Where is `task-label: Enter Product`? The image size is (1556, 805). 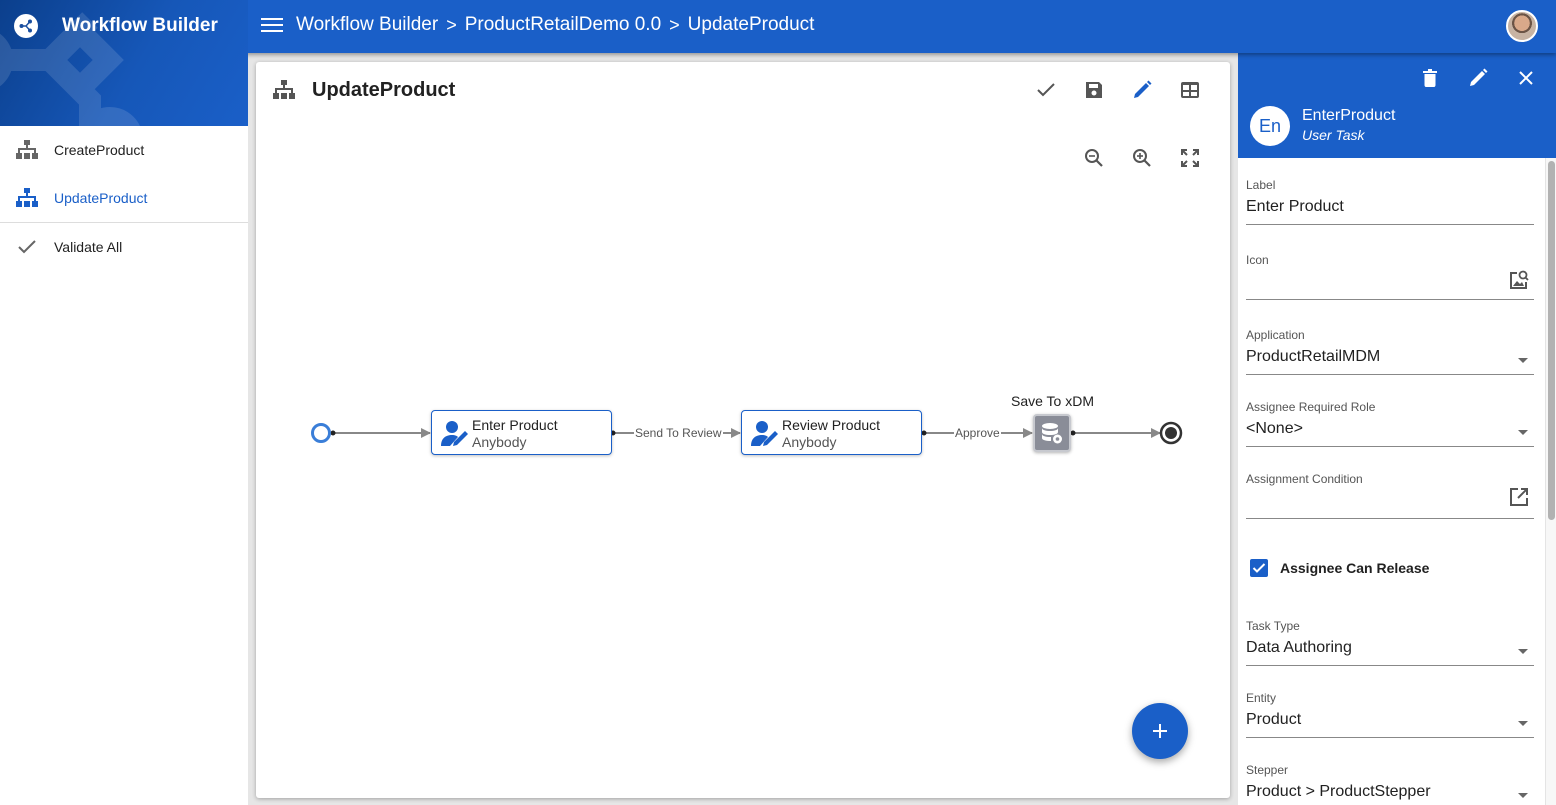
task-label: Enter Product is located at coordinates (515, 425).